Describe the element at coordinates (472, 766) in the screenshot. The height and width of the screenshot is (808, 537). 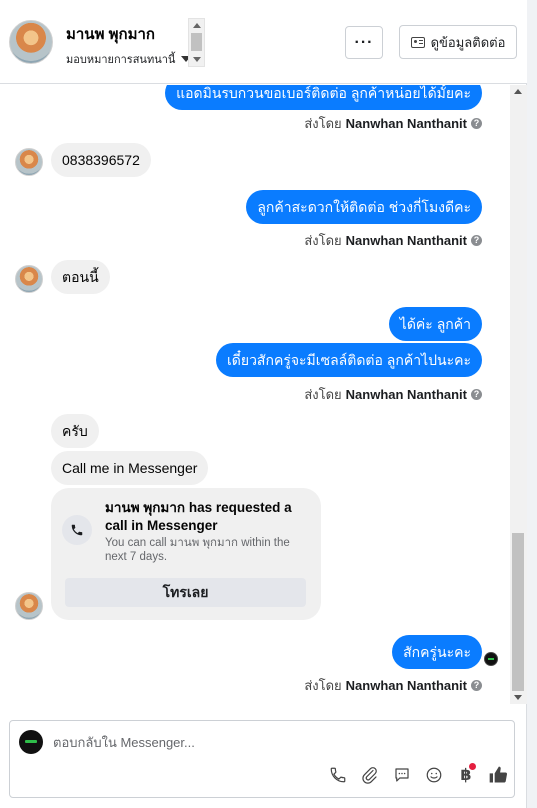
I see `notification-dot` at that location.